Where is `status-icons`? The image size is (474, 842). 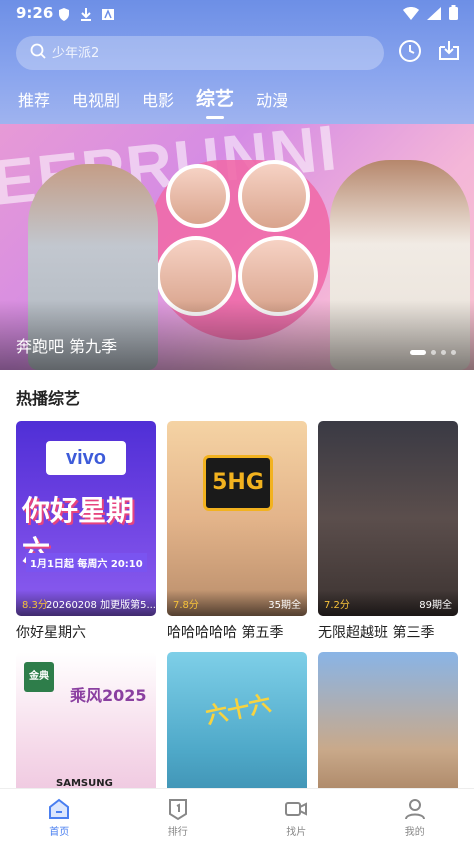
status-icons is located at coordinates (86, 13).